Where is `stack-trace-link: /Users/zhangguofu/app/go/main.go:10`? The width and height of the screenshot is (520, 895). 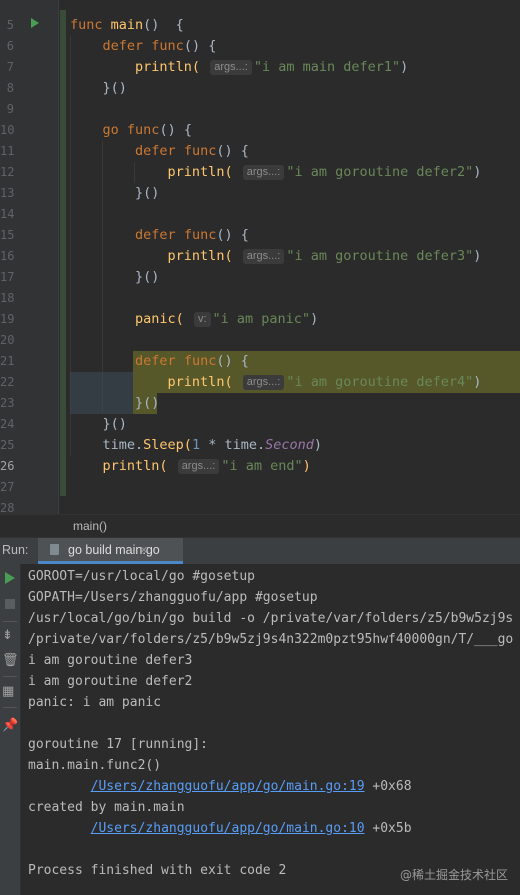
stack-trace-link: /Users/zhangguofu/app/go/main.go:10 is located at coordinates (228, 828).